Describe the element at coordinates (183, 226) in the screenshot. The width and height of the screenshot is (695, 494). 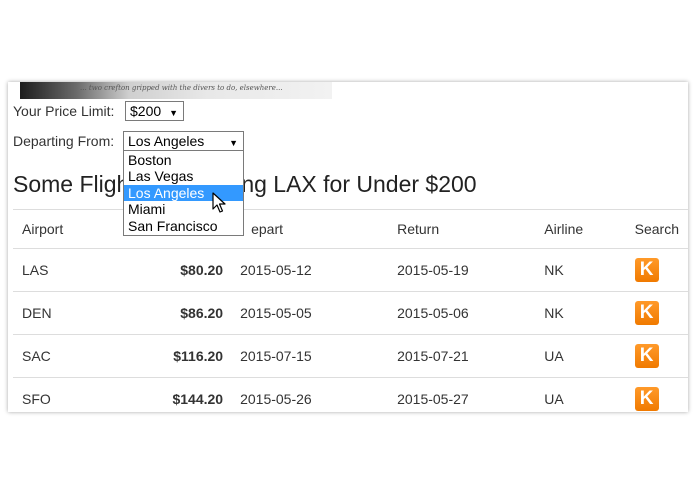
I see `dropdown-option-san-francisco: San Francisco` at that location.